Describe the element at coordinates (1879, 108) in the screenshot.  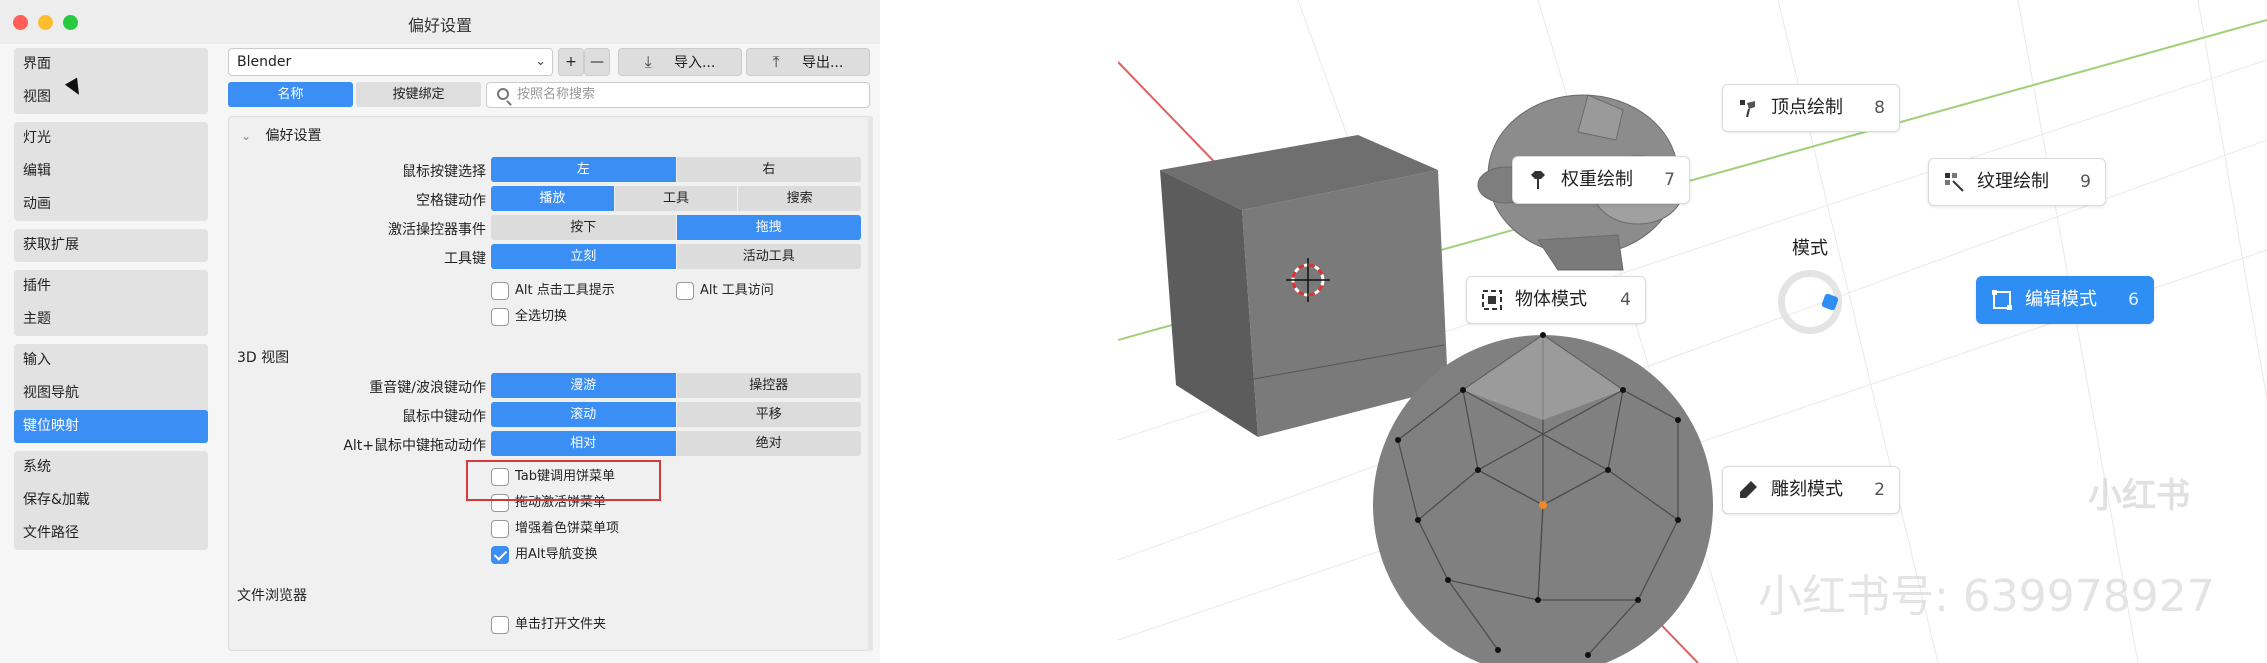
I see `pie-item-shortcut: 8` at that location.